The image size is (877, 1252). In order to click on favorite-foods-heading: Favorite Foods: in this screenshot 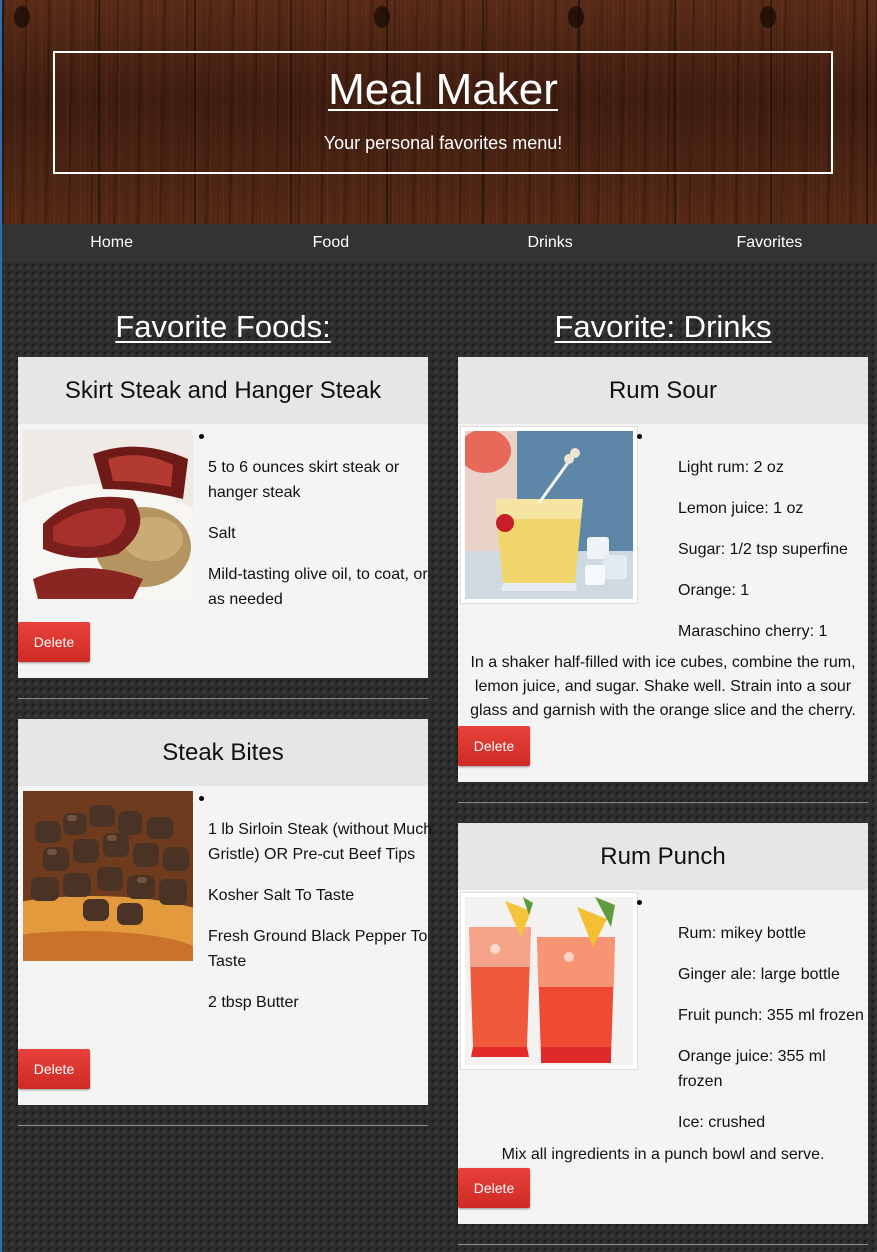, I will do `click(223, 326)`.